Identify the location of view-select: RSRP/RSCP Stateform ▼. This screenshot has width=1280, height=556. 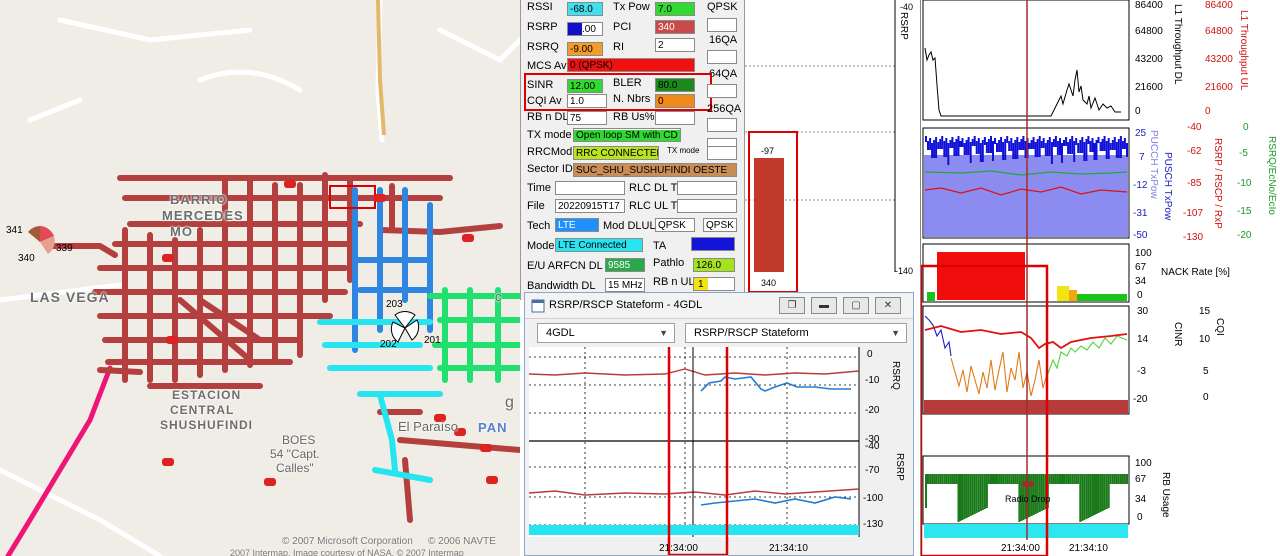
(796, 333).